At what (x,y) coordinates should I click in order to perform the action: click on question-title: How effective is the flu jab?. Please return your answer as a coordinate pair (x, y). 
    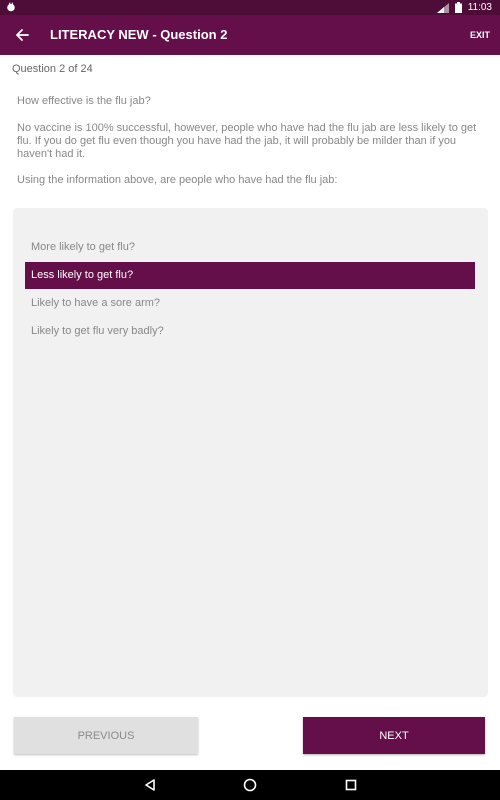
    Looking at the image, I should click on (84, 101).